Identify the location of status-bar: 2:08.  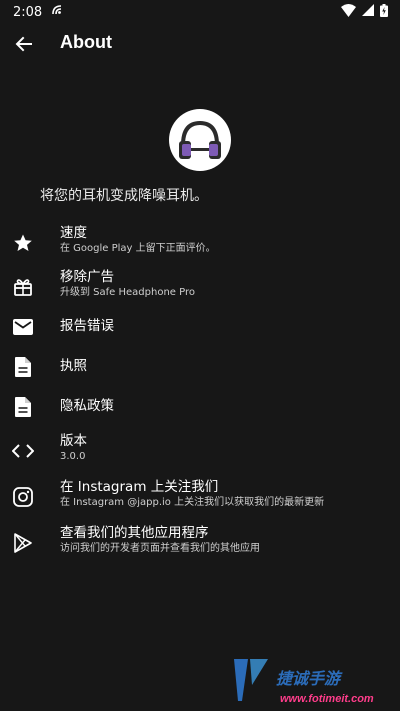
(200, 12).